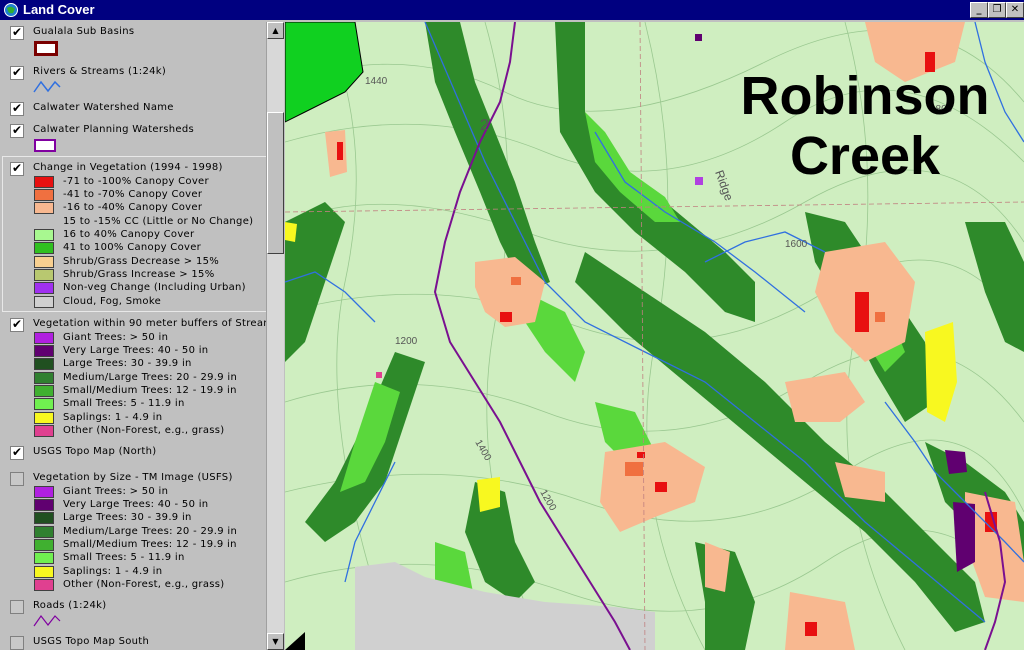 The image size is (1024, 650). What do you see at coordinates (59, 9) in the screenshot?
I see `window-title: Land Cover` at bounding box center [59, 9].